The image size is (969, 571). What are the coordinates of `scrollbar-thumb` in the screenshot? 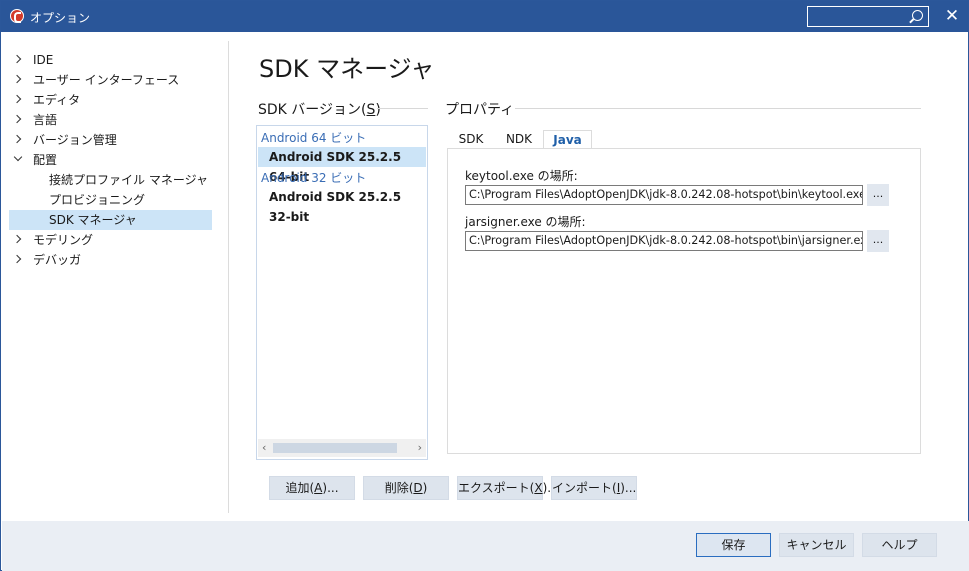 It's located at (335, 448).